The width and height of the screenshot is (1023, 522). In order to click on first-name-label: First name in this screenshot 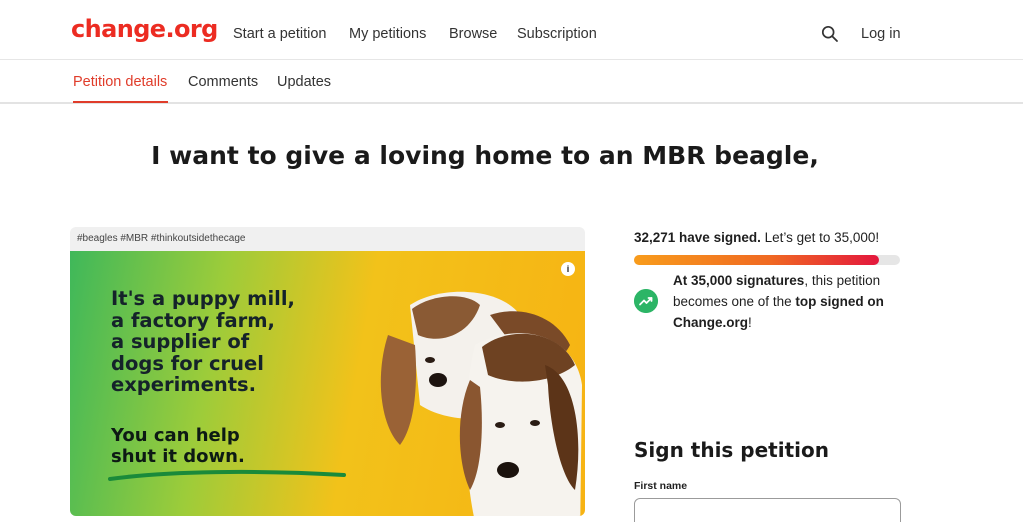, I will do `click(661, 486)`.